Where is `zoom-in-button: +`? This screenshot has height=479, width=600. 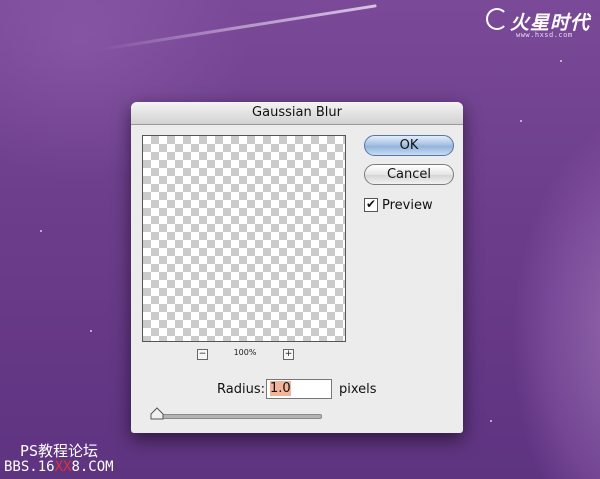 zoom-in-button: + is located at coordinates (288, 354).